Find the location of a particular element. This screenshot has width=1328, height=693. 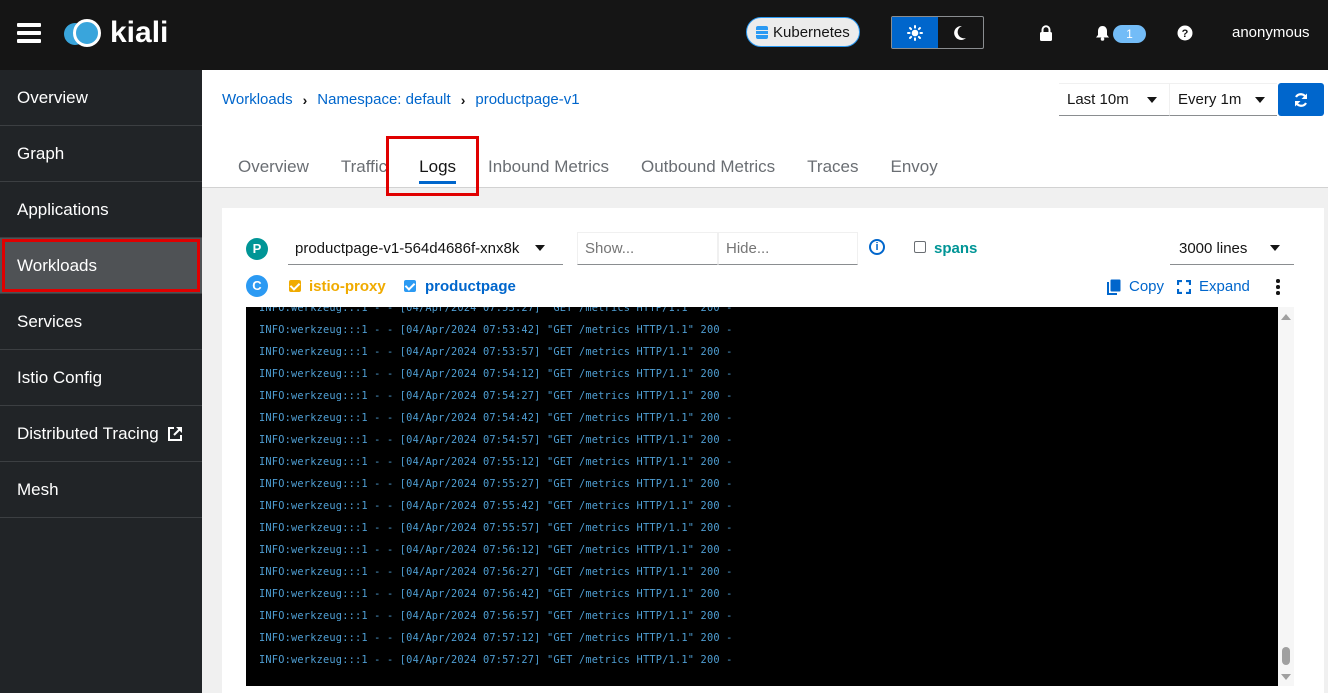

tab-outbound-metrics: Outbound Metrics is located at coordinates (708, 169).